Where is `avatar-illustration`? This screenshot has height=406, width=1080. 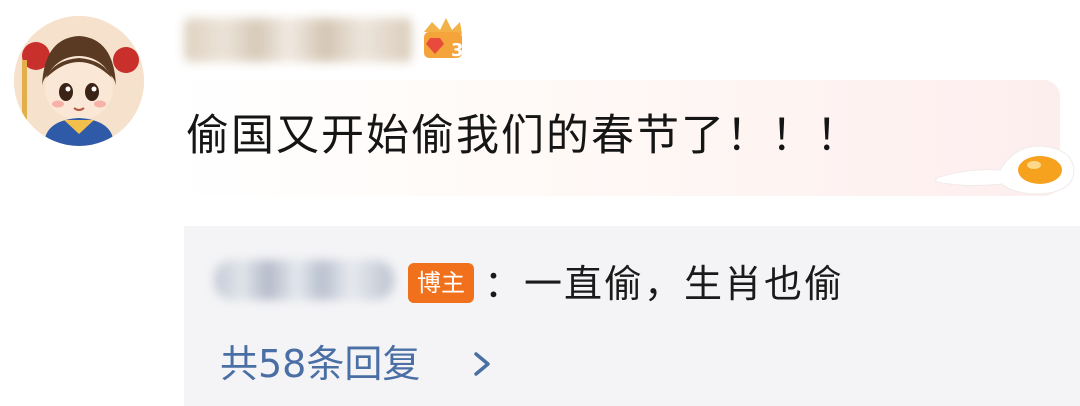
avatar-illustration is located at coordinates (79, 81).